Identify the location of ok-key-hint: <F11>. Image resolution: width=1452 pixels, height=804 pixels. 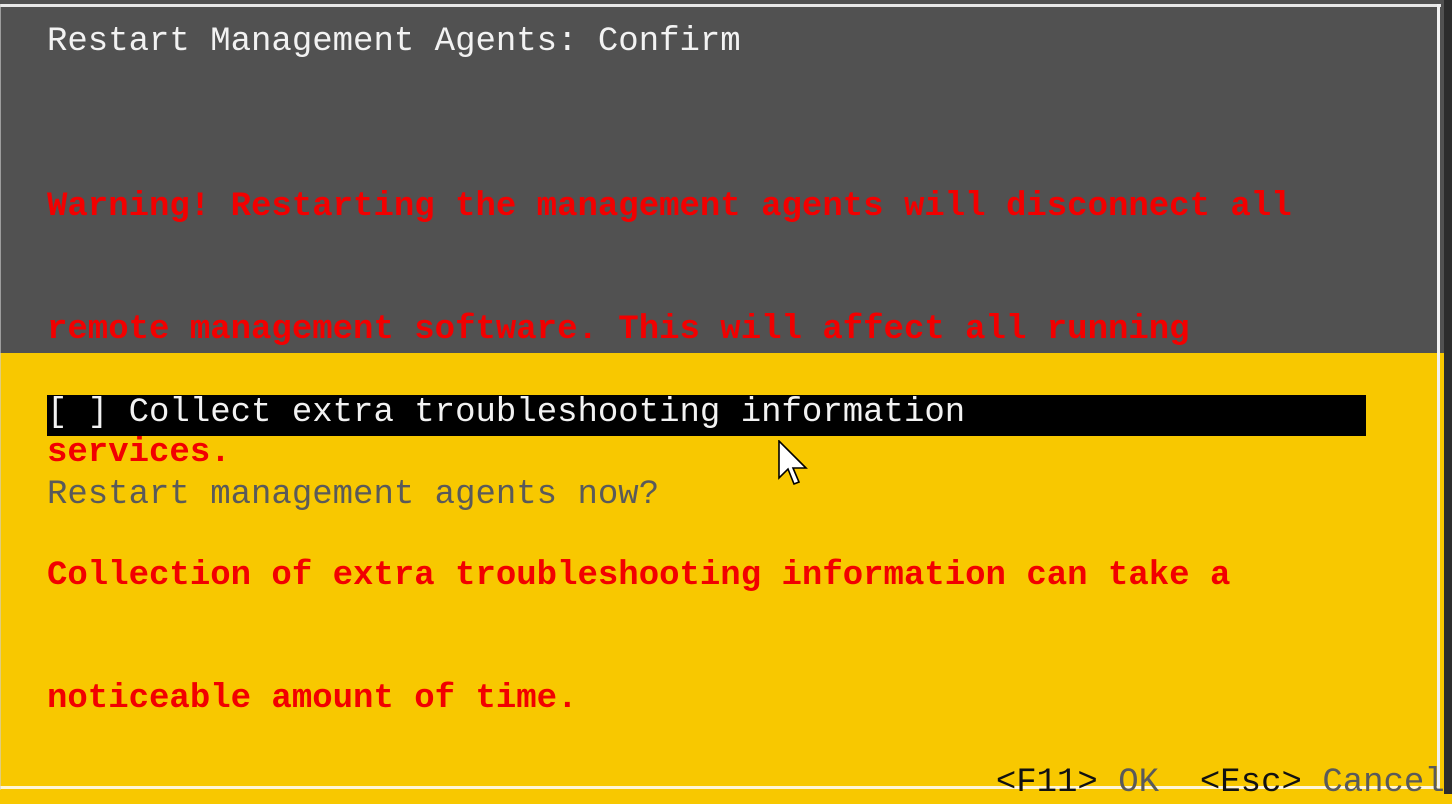
(1046, 783).